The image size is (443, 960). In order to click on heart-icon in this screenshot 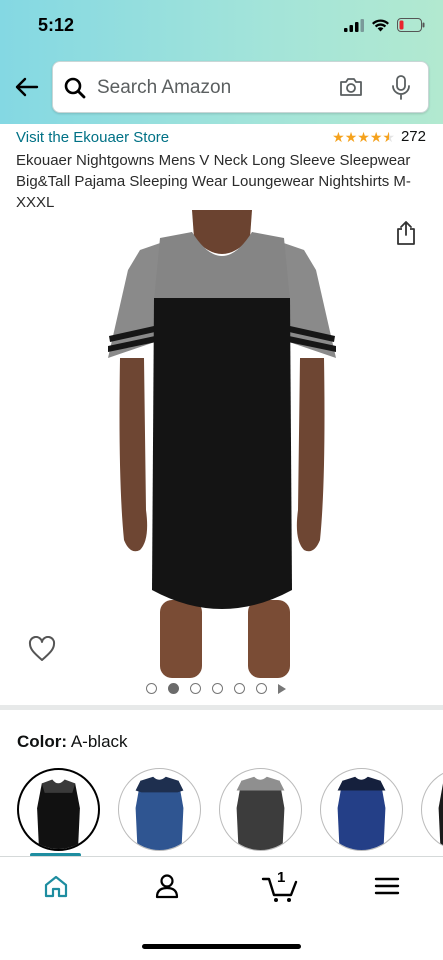, I will do `click(42, 649)`.